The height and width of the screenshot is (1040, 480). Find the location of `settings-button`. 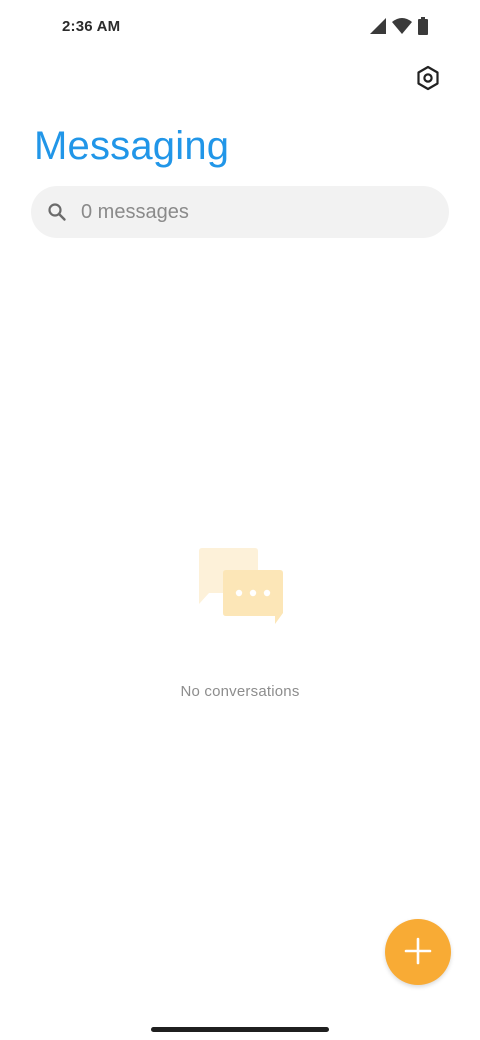

settings-button is located at coordinates (428, 80).